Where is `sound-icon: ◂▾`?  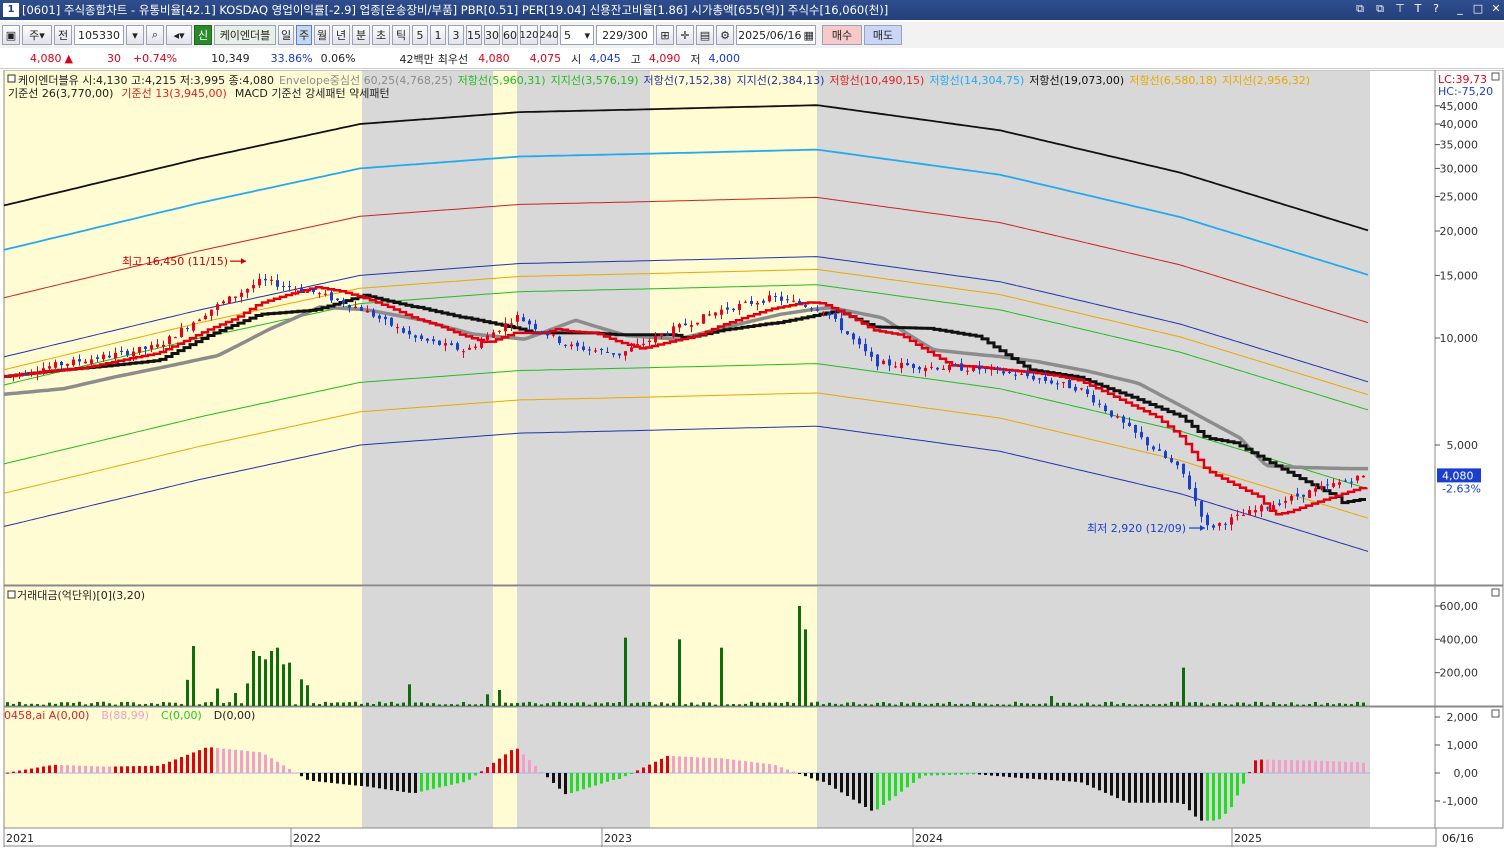 sound-icon: ◂▾ is located at coordinates (179, 35).